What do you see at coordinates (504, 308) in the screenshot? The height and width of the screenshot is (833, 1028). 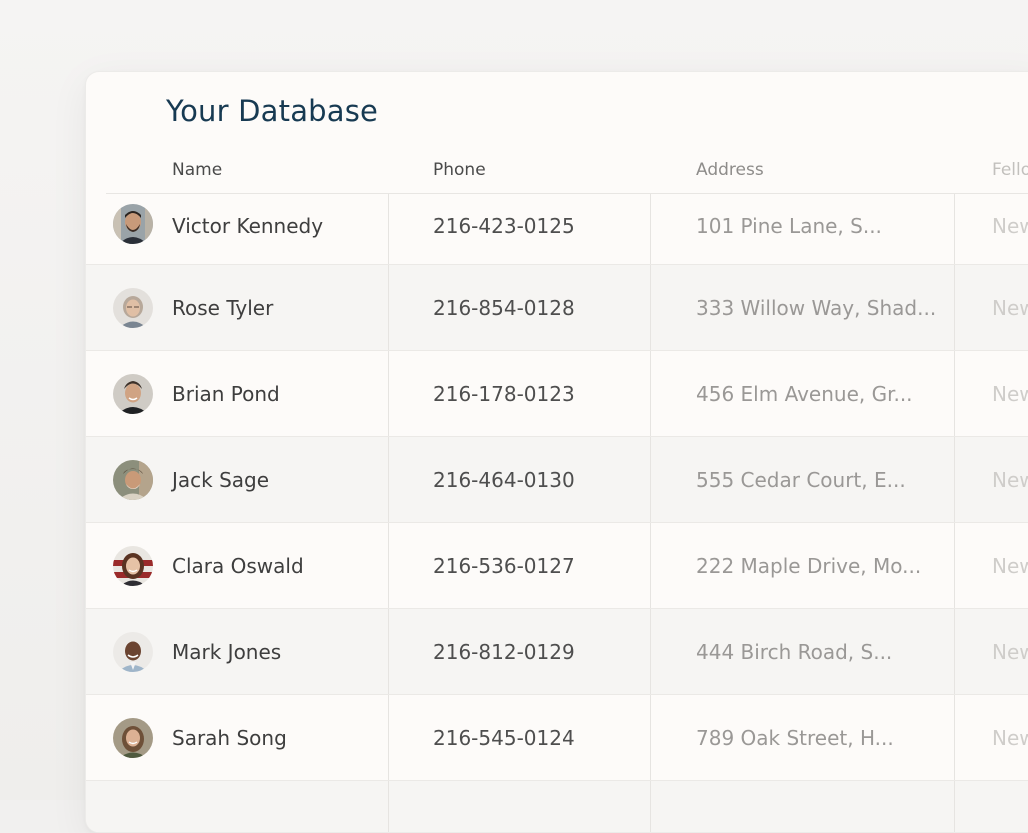 I see `row-phone: 216-854-0128` at bounding box center [504, 308].